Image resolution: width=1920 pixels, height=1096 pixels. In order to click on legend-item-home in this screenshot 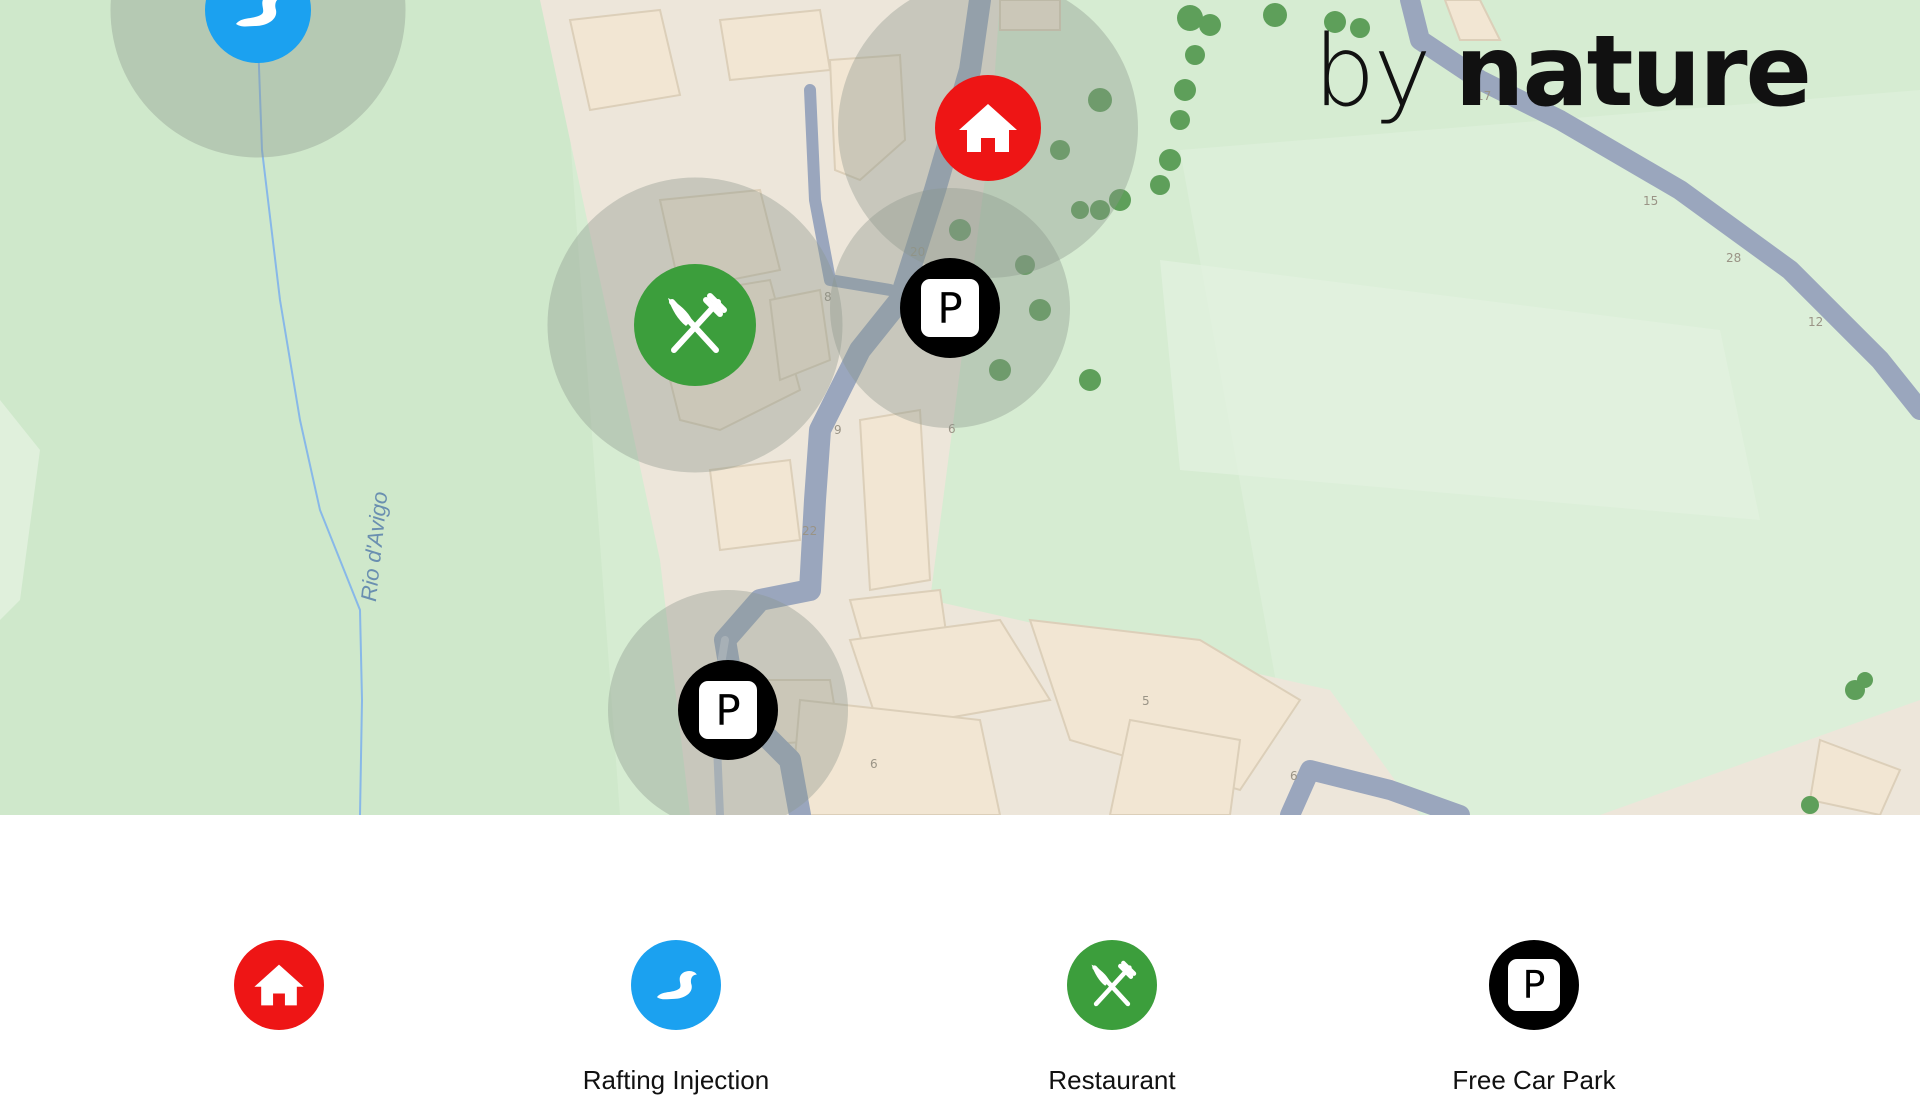, I will do `click(279, 985)`.